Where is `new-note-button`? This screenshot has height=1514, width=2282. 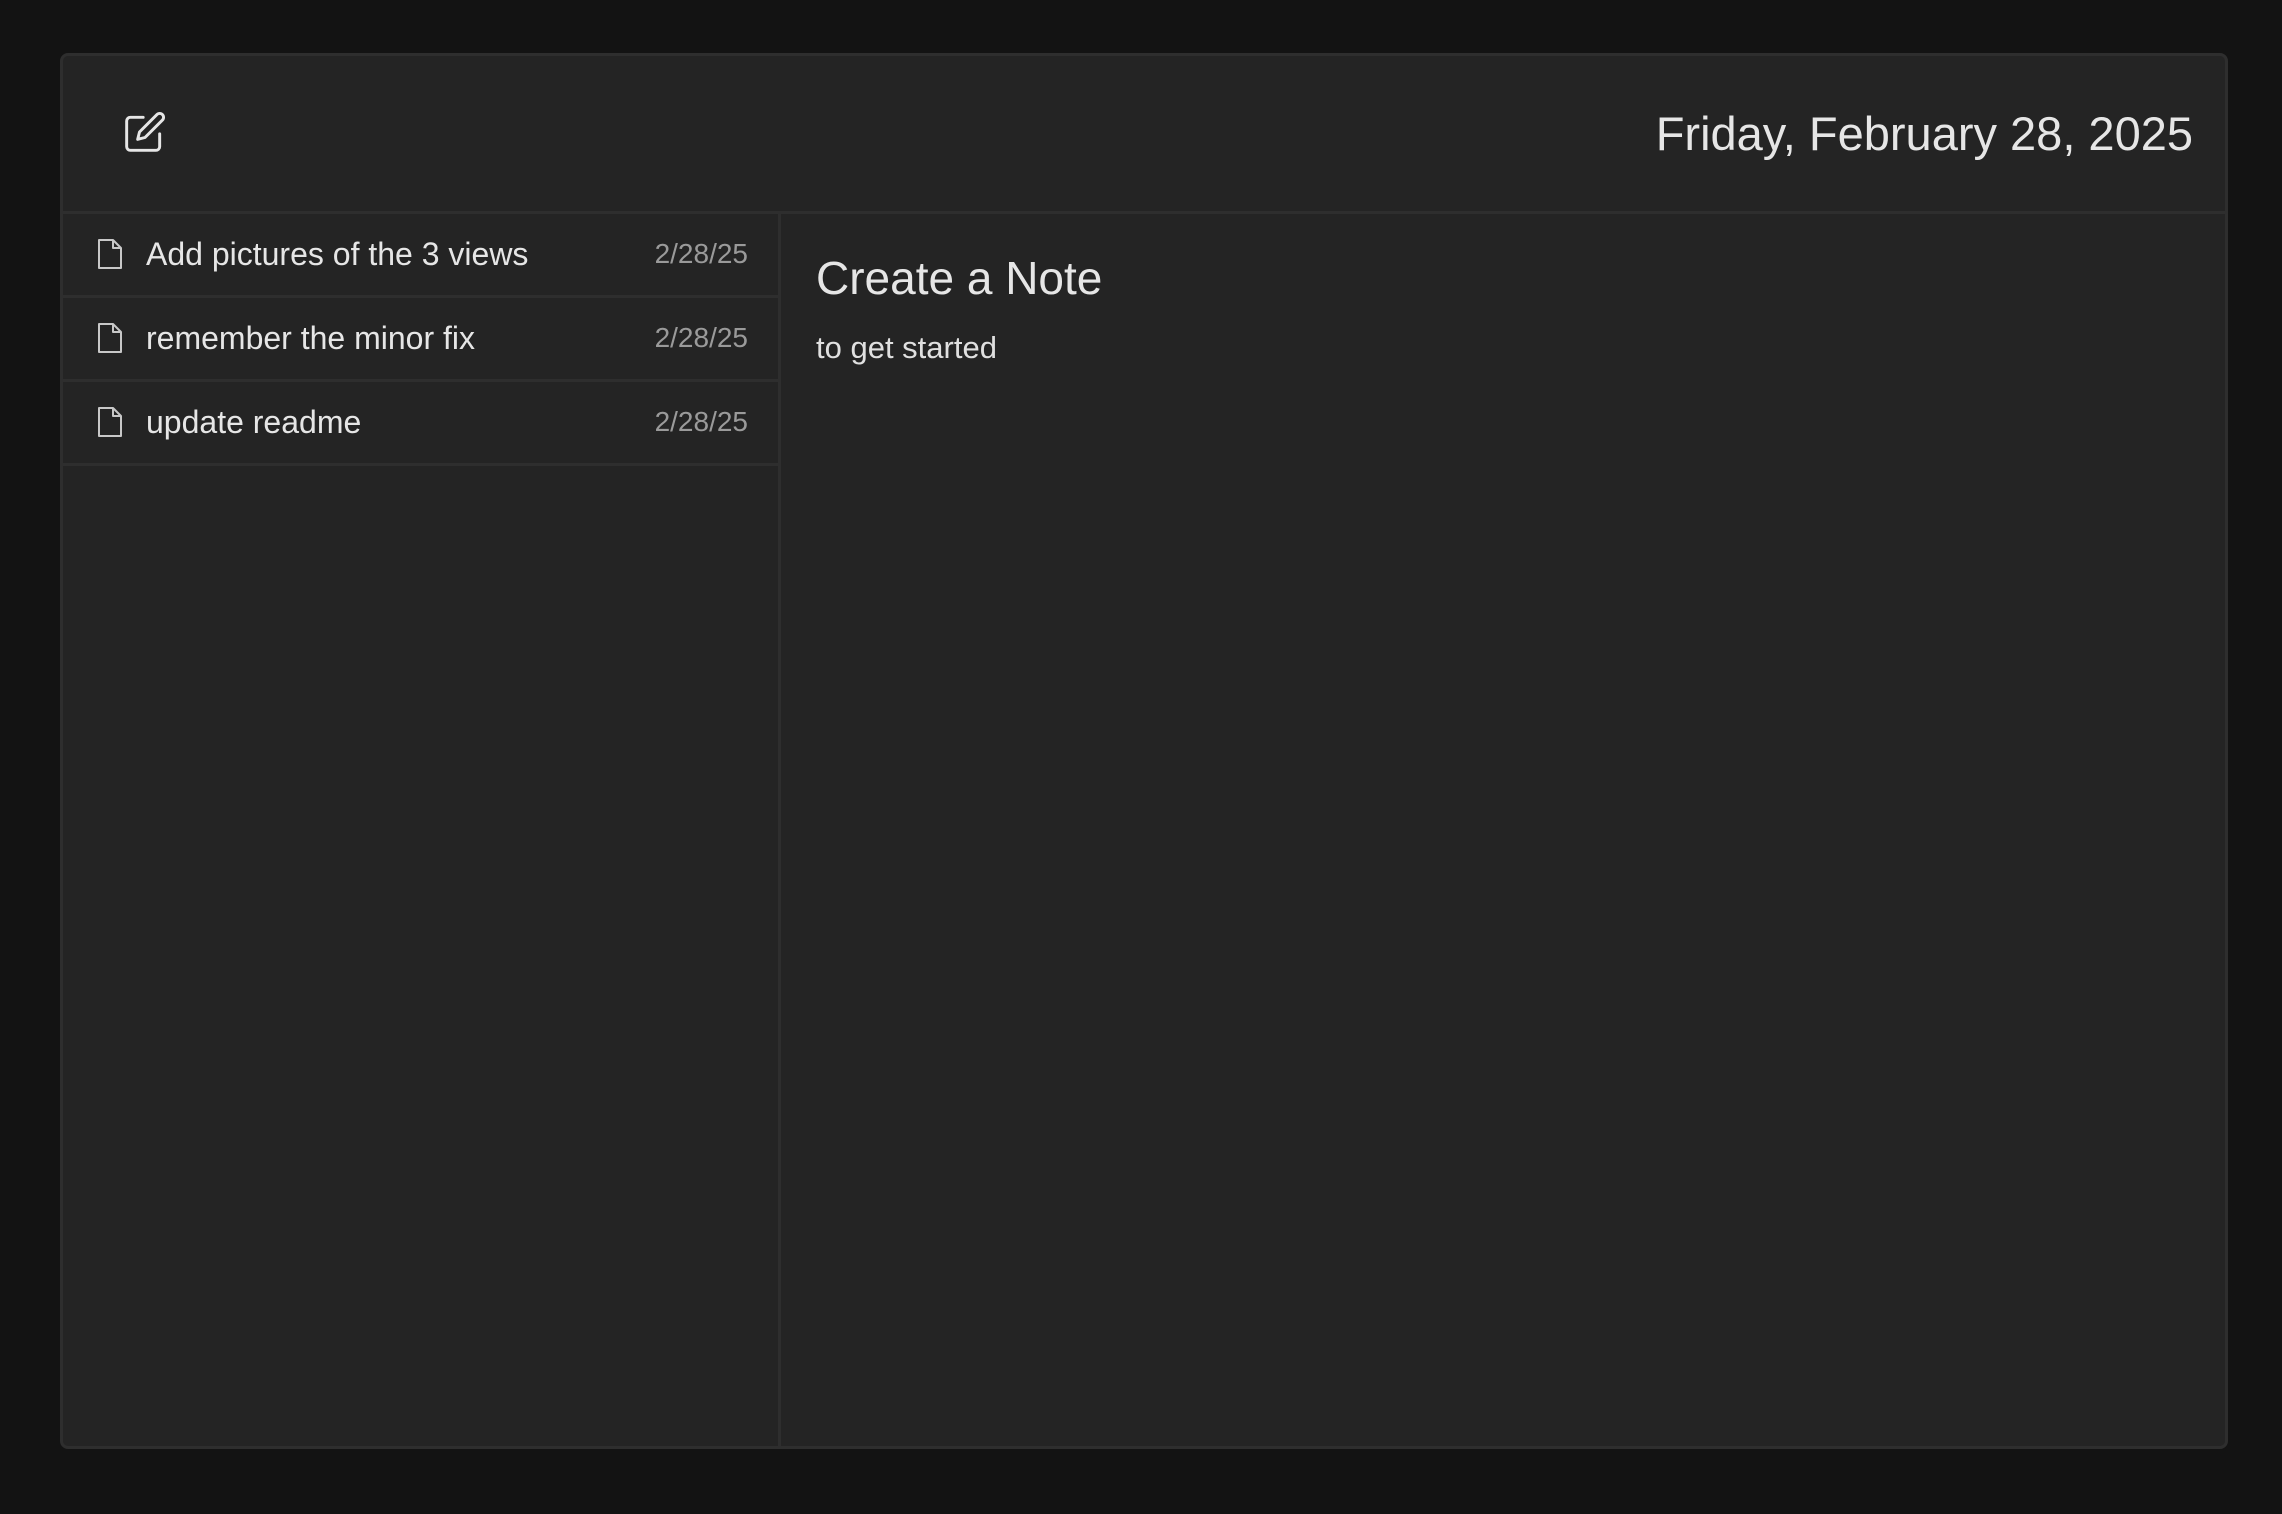
new-note-button is located at coordinates (145, 132).